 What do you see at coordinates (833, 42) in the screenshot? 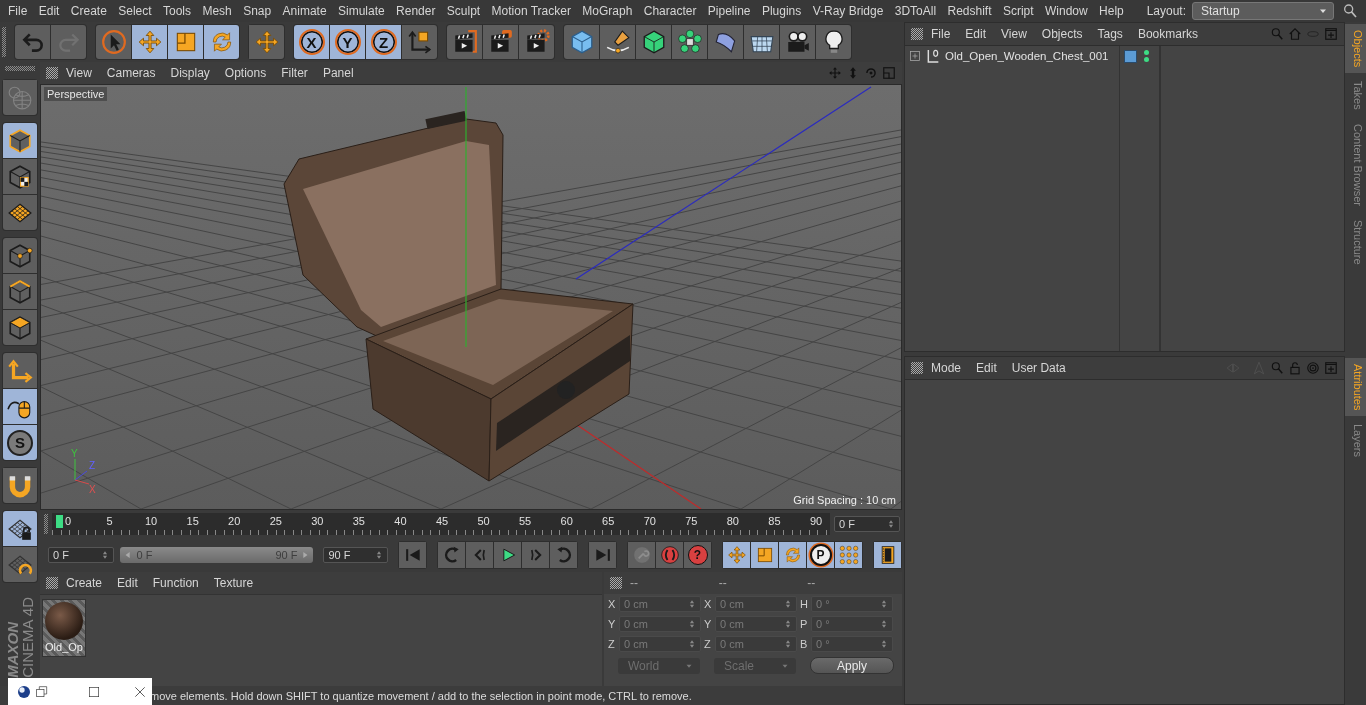
I see `bulb-button` at bounding box center [833, 42].